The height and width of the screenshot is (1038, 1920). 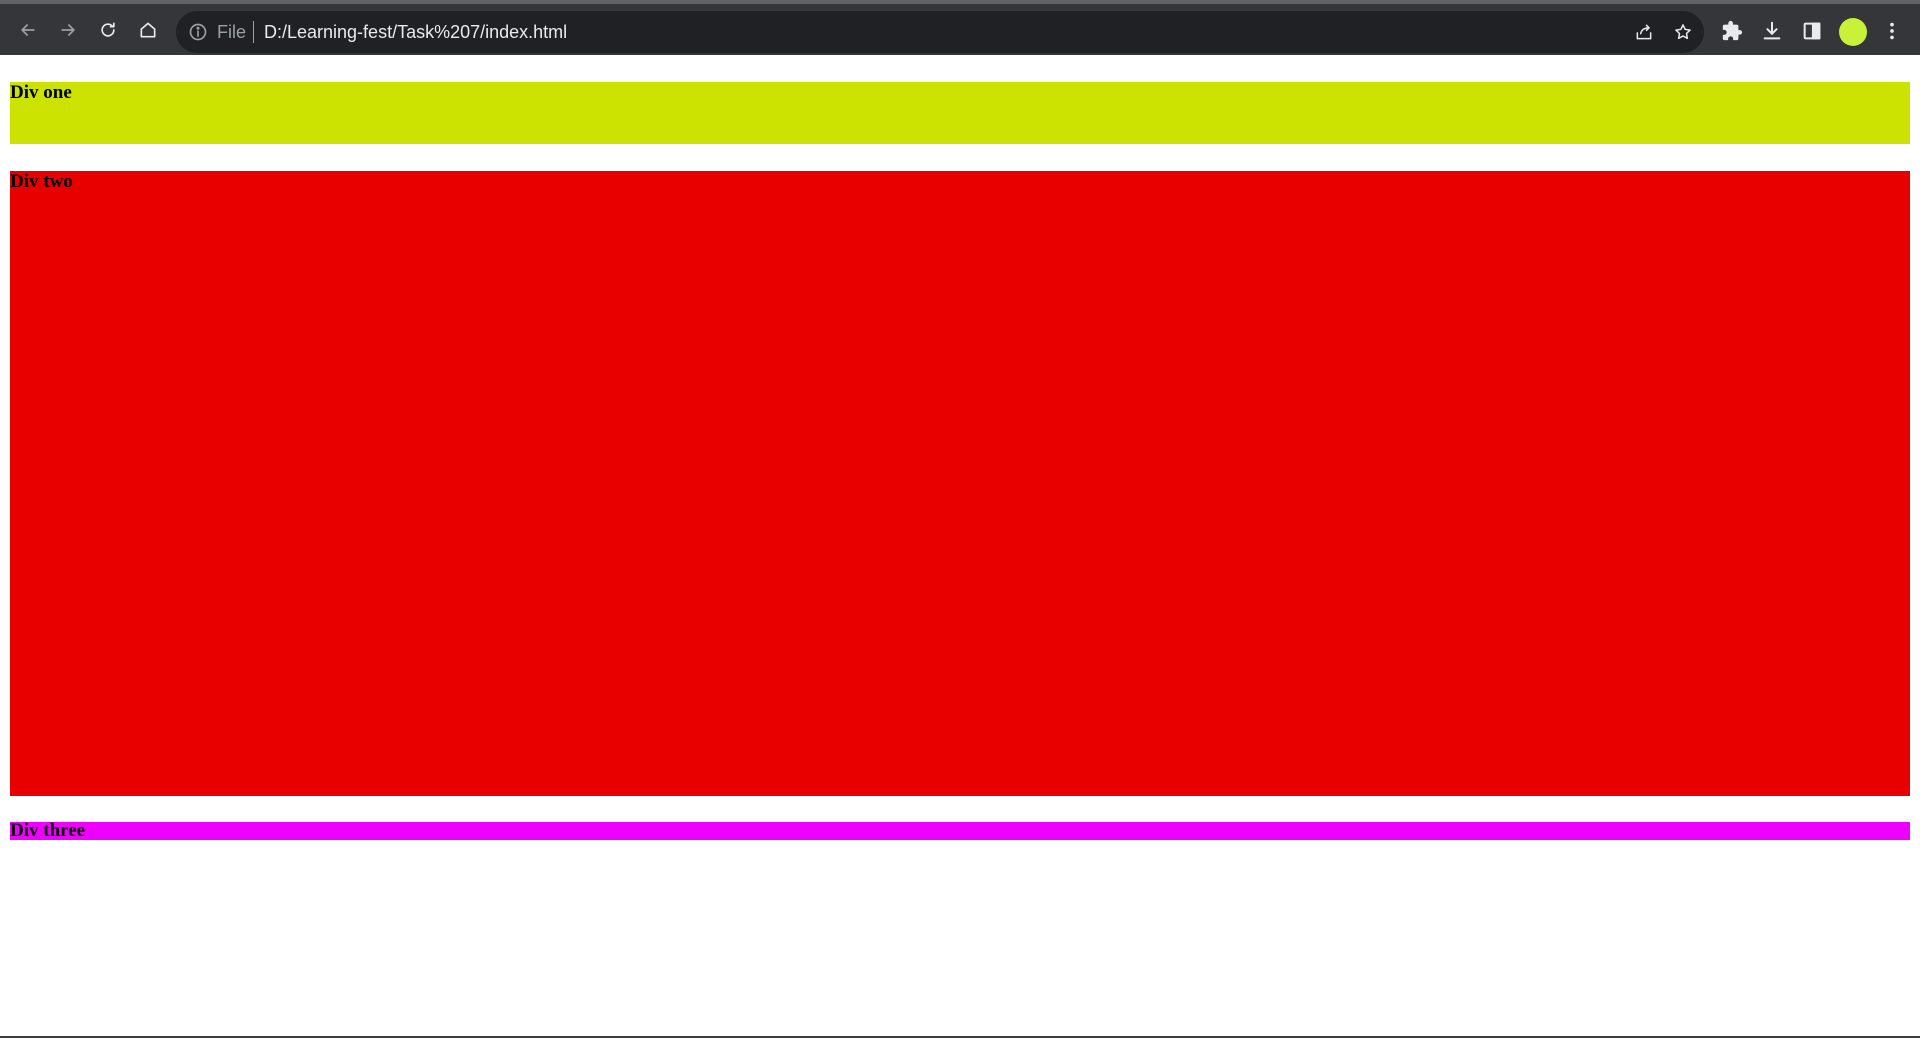 I want to click on side-panel-icon, so click(x=1812, y=31).